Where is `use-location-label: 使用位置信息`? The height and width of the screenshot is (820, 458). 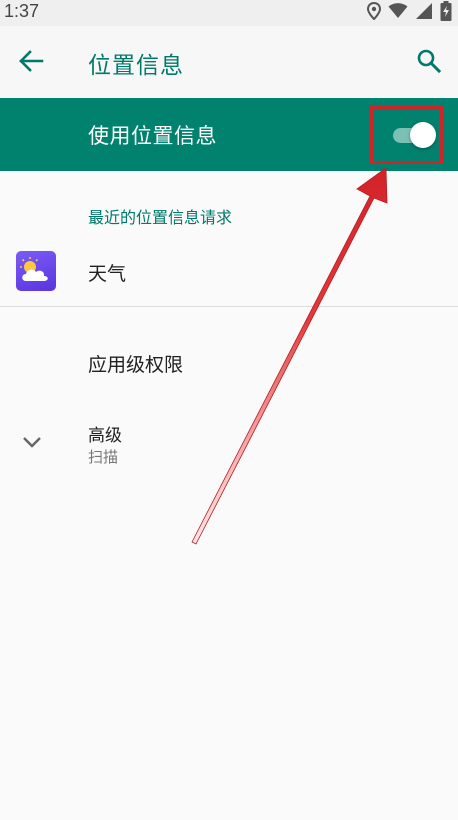 use-location-label: 使用位置信息 is located at coordinates (152, 136).